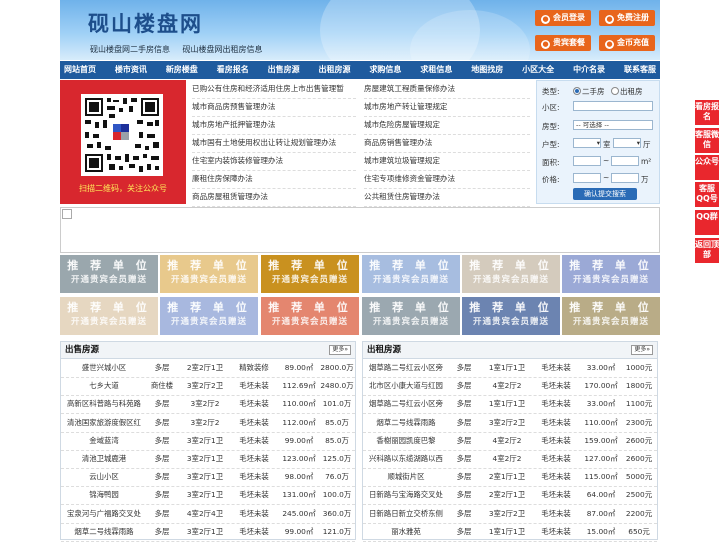  Describe the element at coordinates (131, 70) in the screenshot. I see `nav-news: 楼市资讯` at that location.